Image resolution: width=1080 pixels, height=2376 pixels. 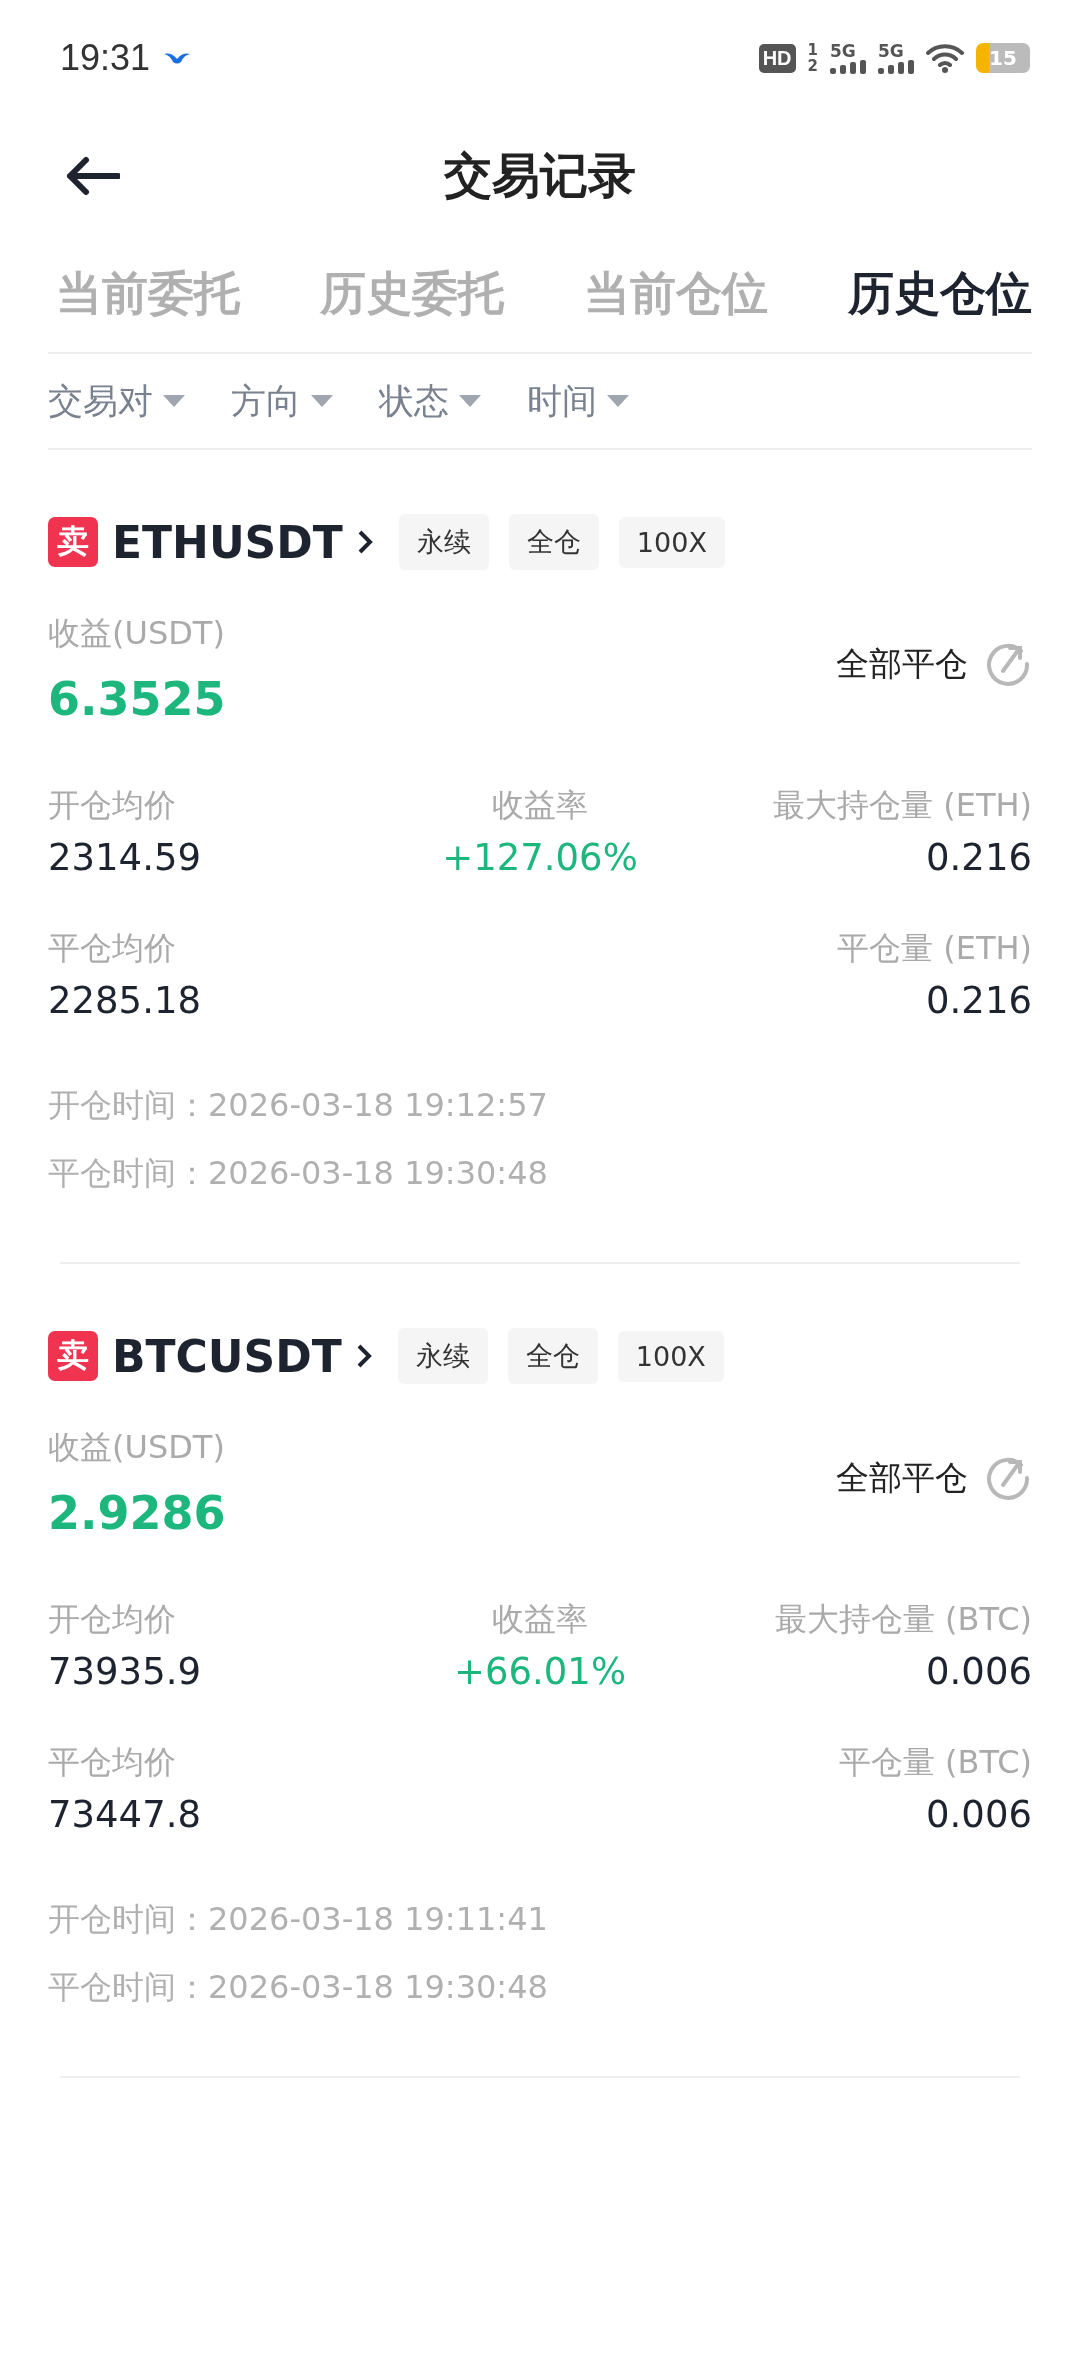 I want to click on pnl-value: 6.3525, so click(x=137, y=699).